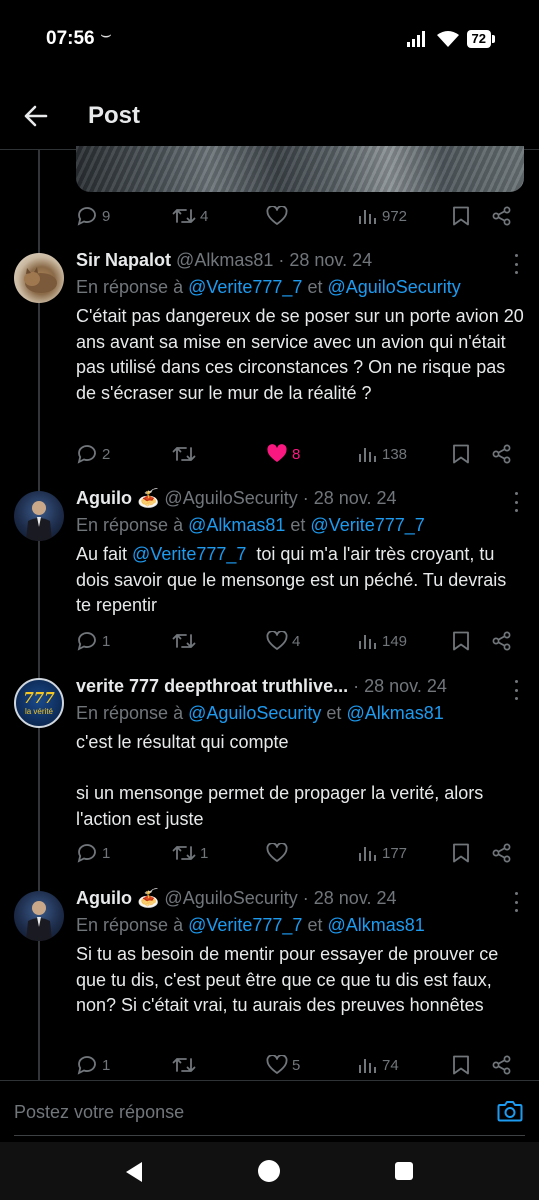  What do you see at coordinates (86, 641) in the screenshot?
I see `reply-icon` at bounding box center [86, 641].